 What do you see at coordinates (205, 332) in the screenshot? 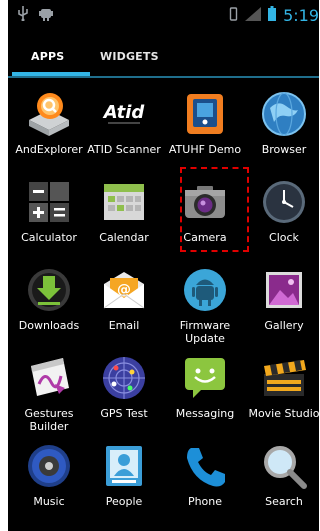
I see `app-label: Firmware Update` at bounding box center [205, 332].